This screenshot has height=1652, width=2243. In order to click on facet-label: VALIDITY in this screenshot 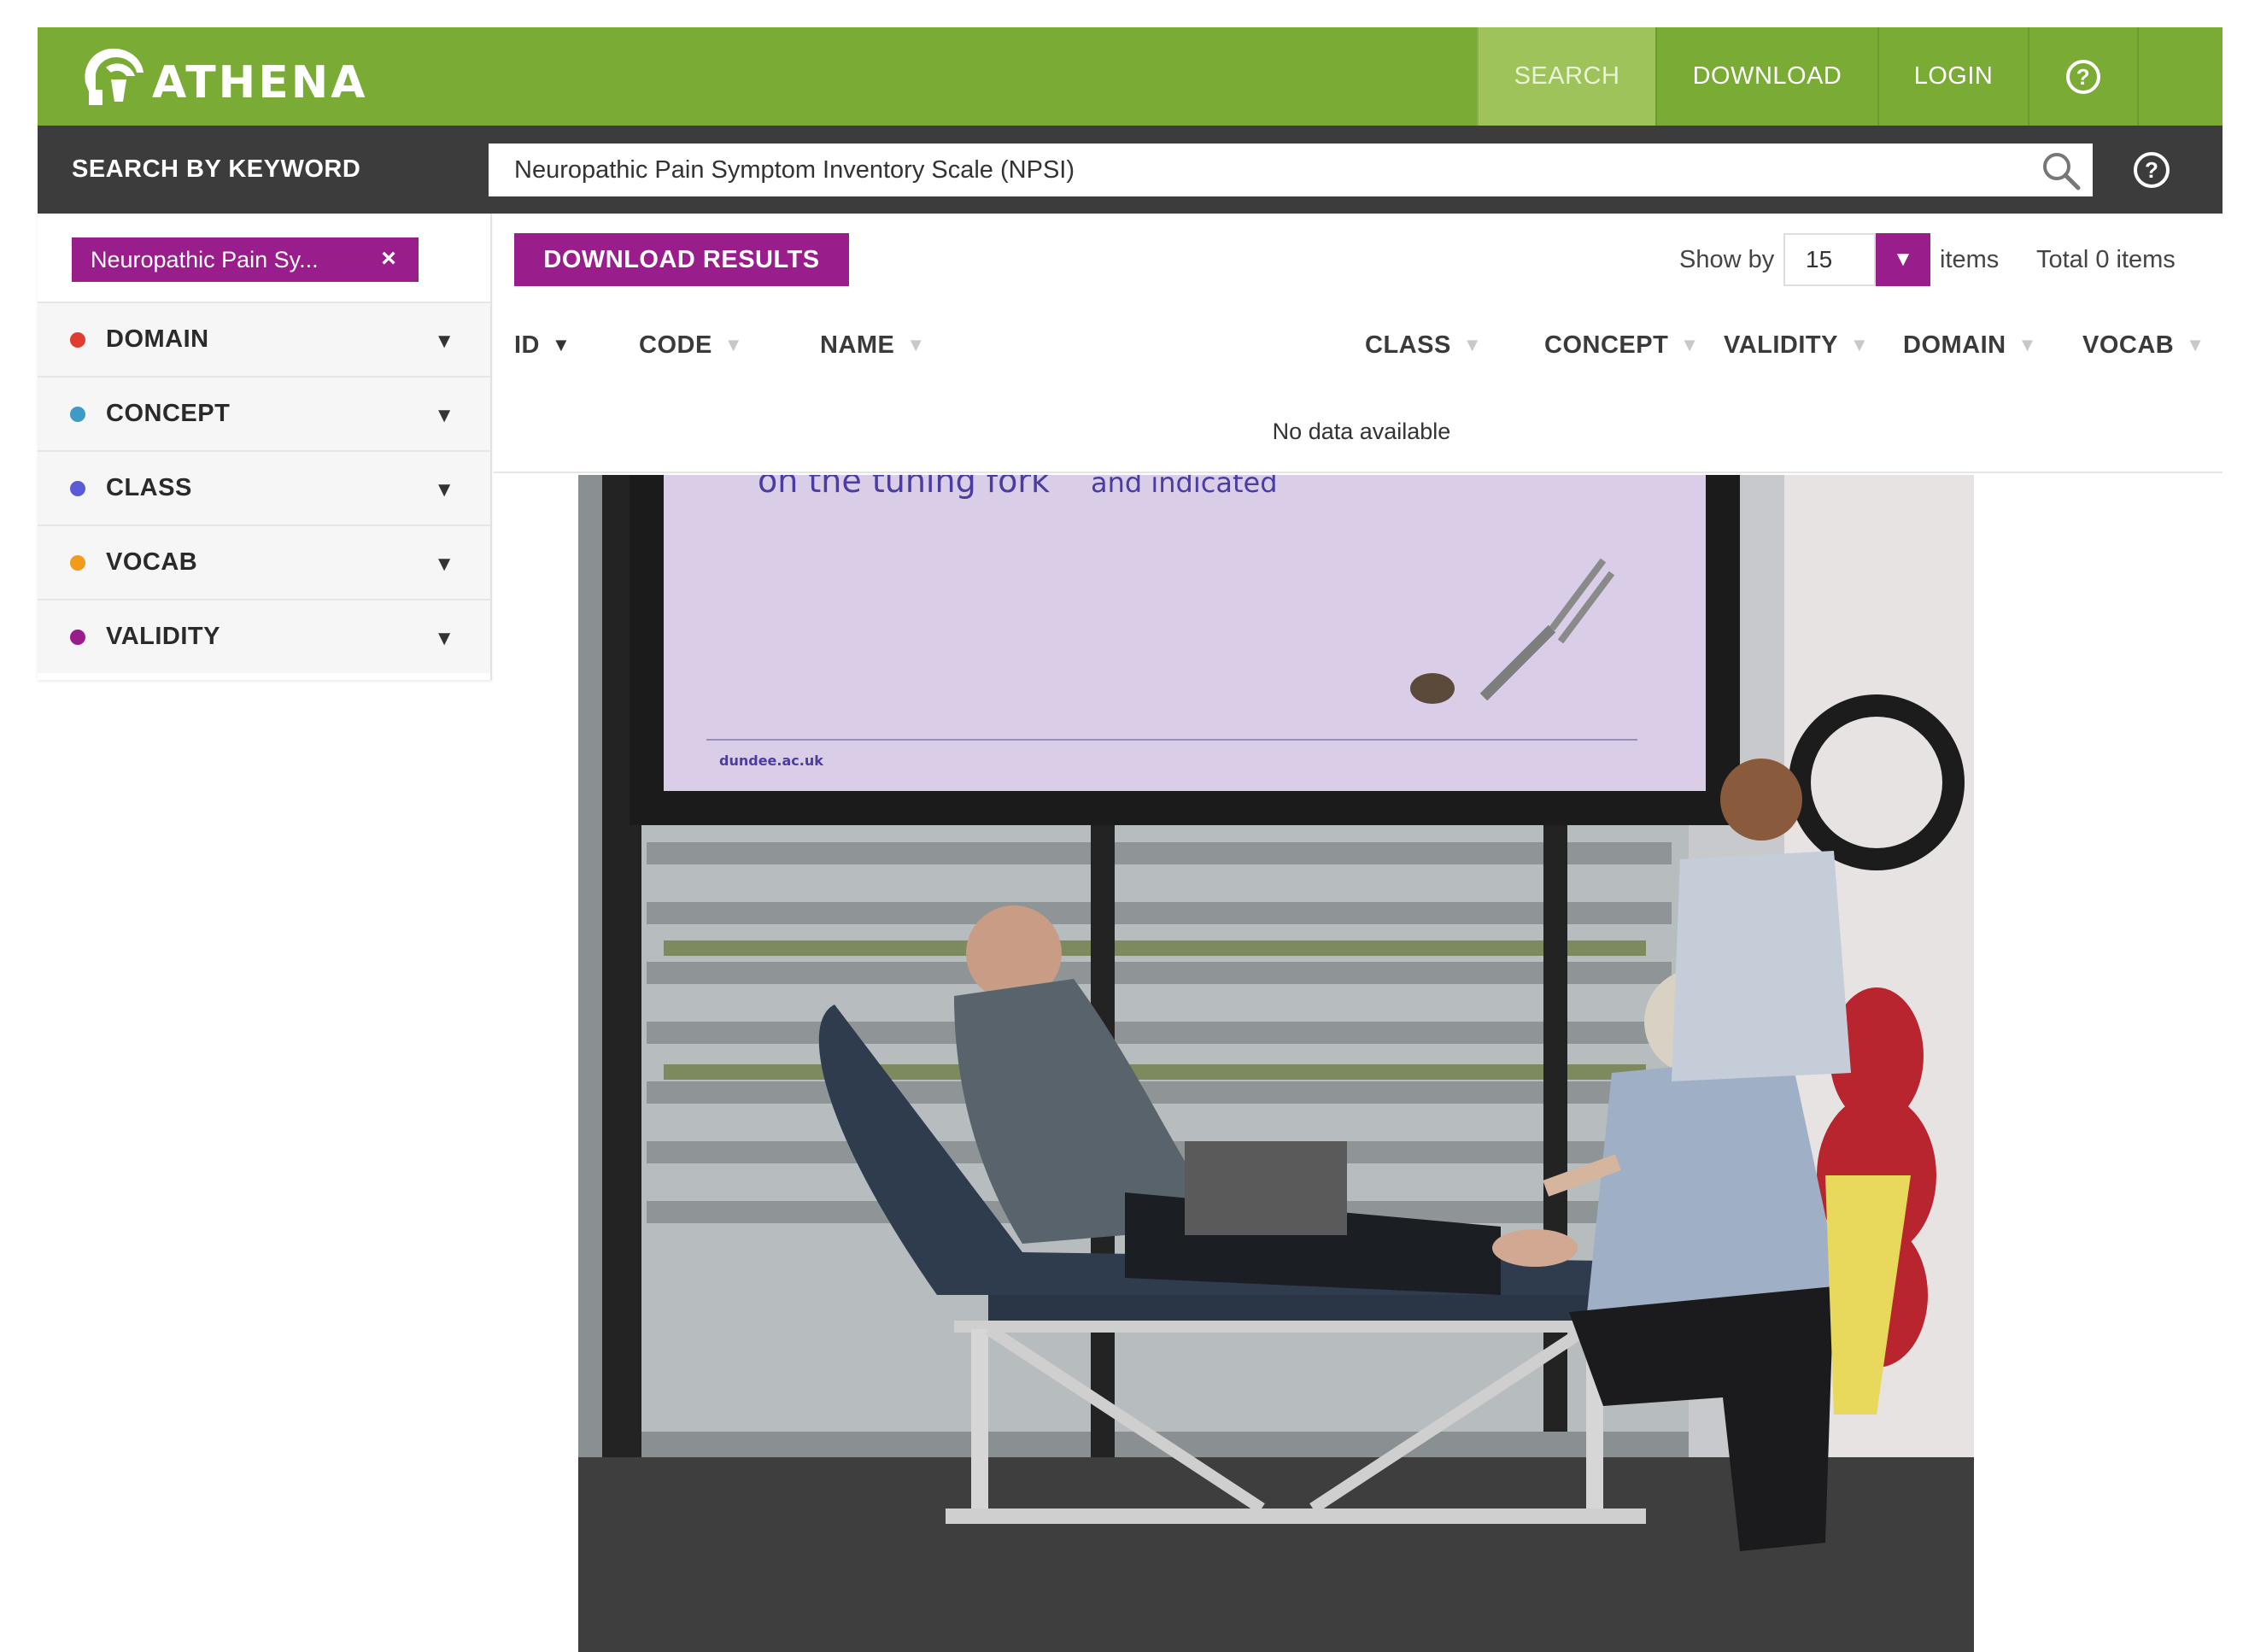, I will do `click(163, 636)`.